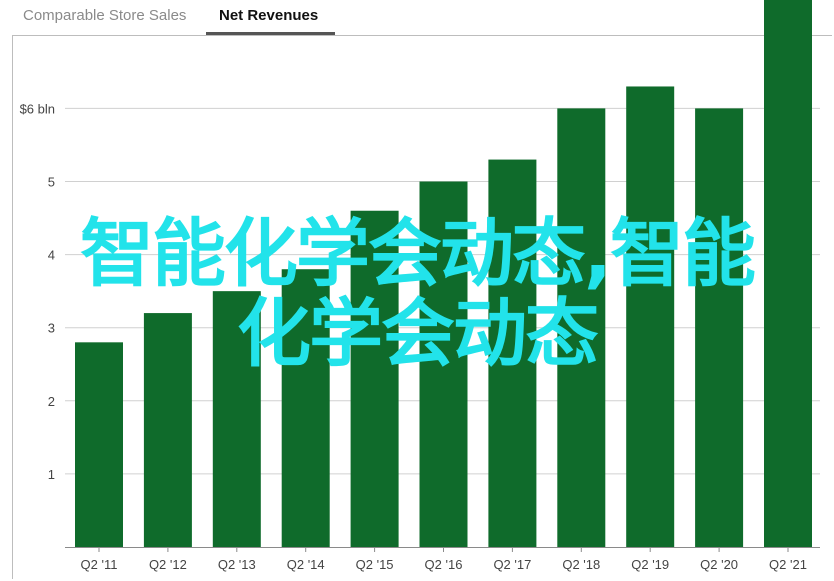 The image size is (834, 581). What do you see at coordinates (650, 564) in the screenshot?
I see `x-tick-label: Q2 '19` at bounding box center [650, 564].